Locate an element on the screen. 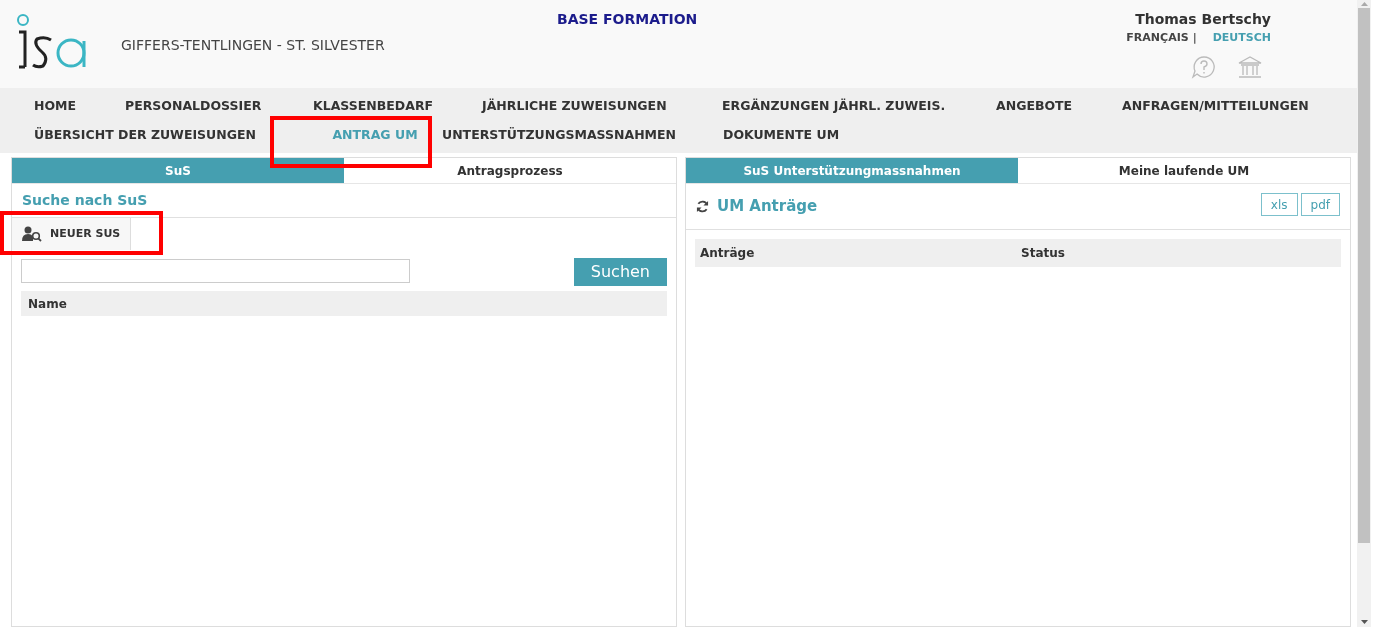  column-header: Anträge is located at coordinates (728, 253).